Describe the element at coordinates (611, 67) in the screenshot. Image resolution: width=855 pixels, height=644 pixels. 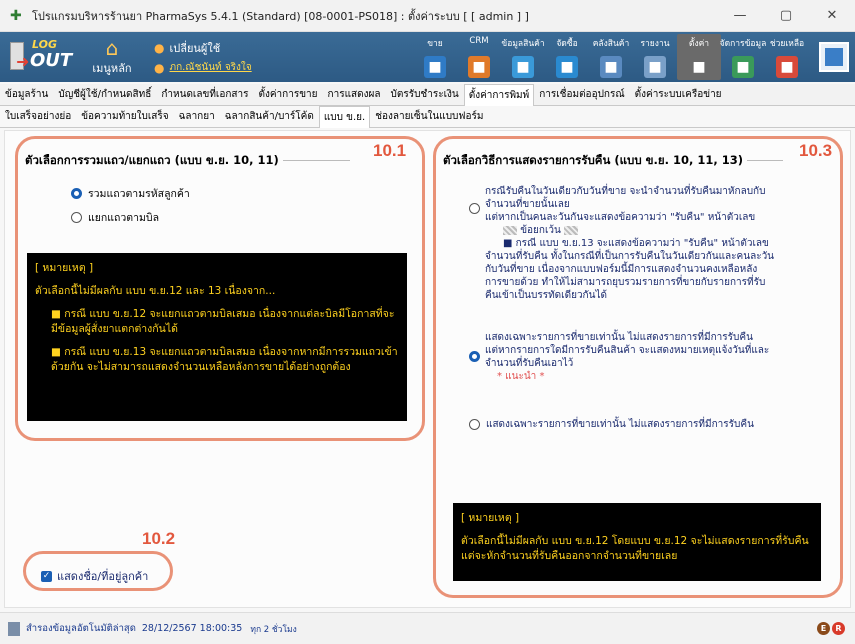
I see `warehouse-icon: ■` at that location.